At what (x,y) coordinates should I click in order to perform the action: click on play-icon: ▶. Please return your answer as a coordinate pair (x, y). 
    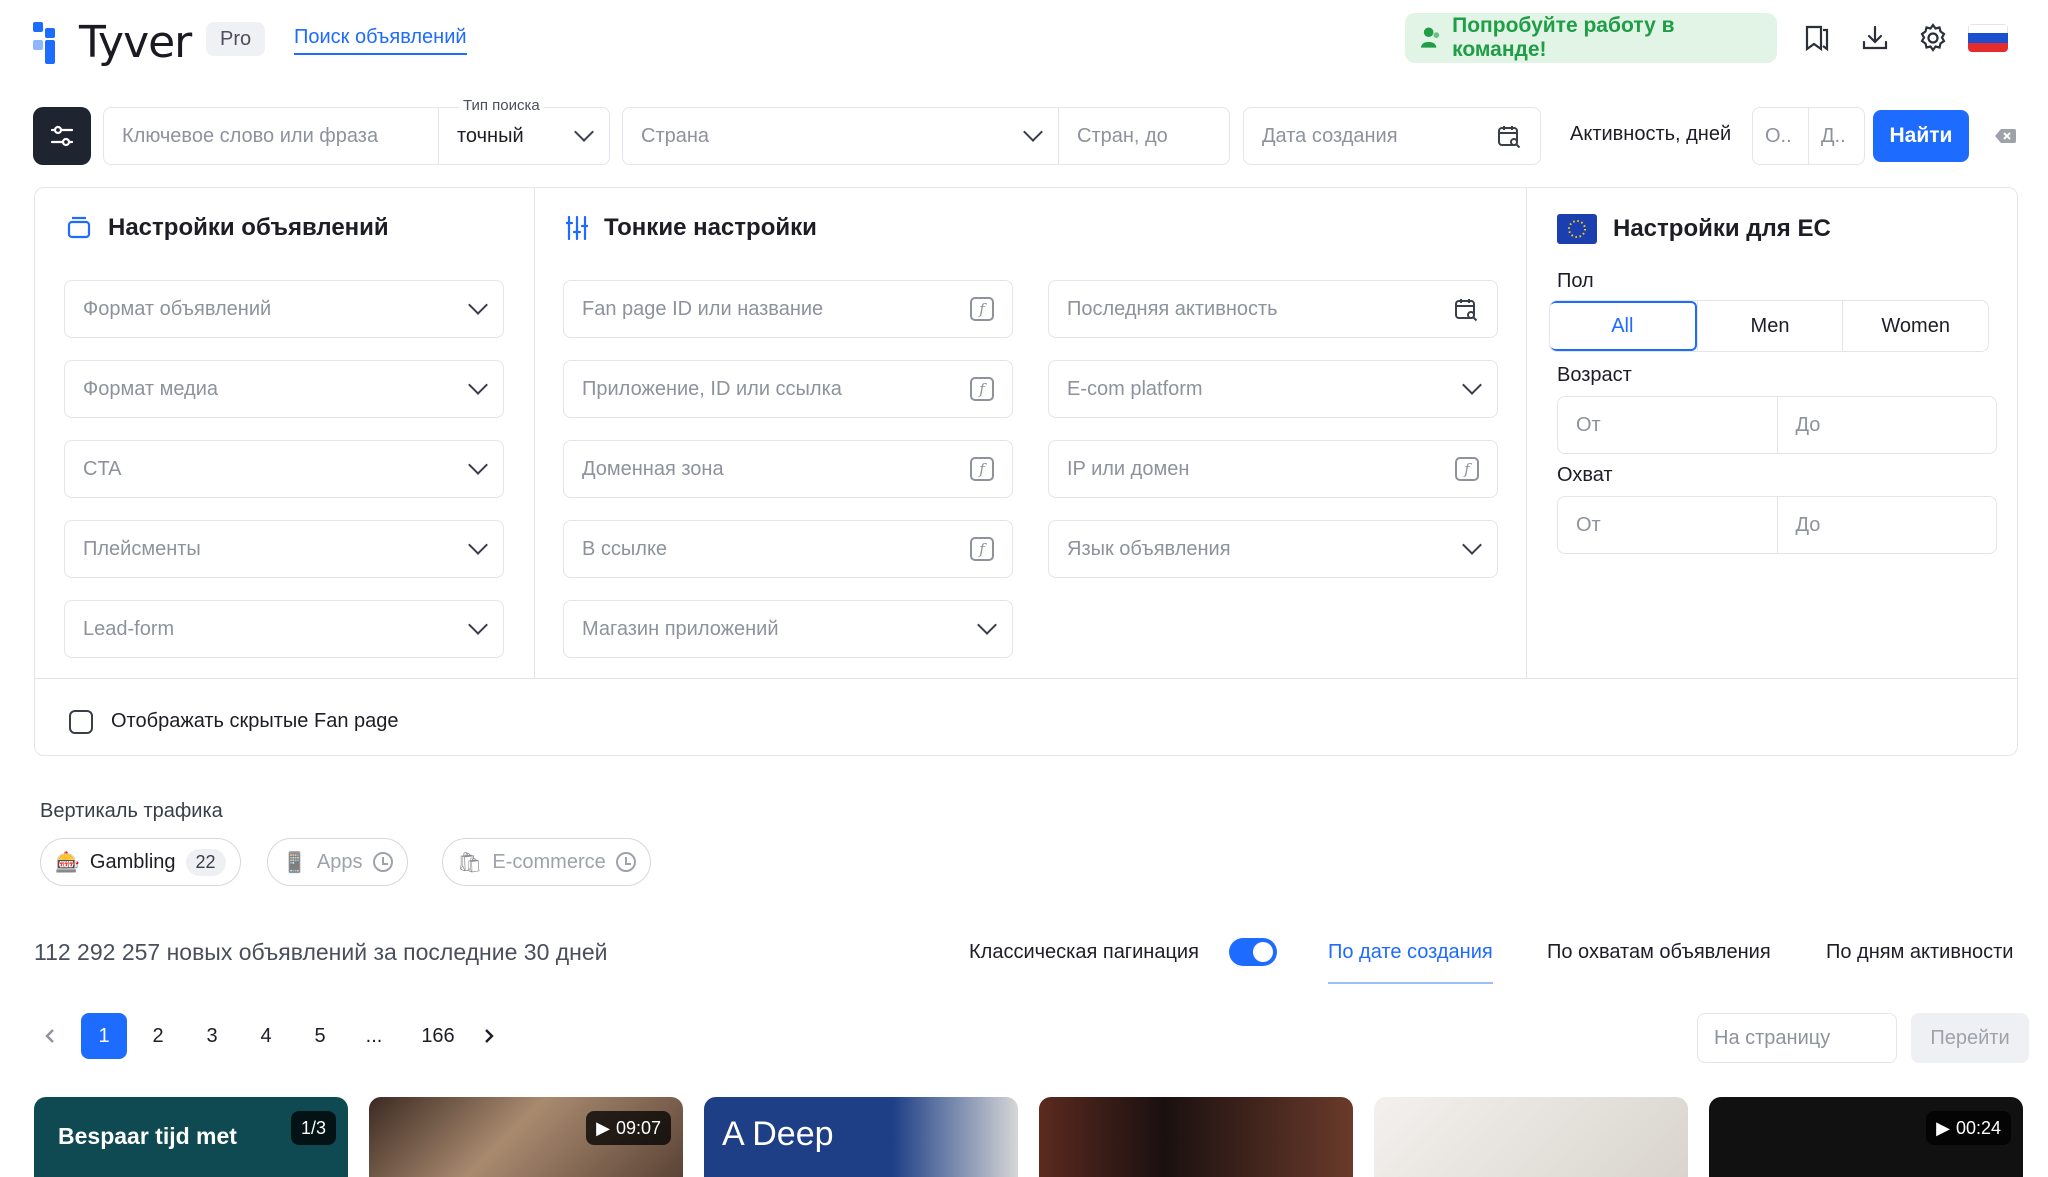
    Looking at the image, I should click on (603, 1127).